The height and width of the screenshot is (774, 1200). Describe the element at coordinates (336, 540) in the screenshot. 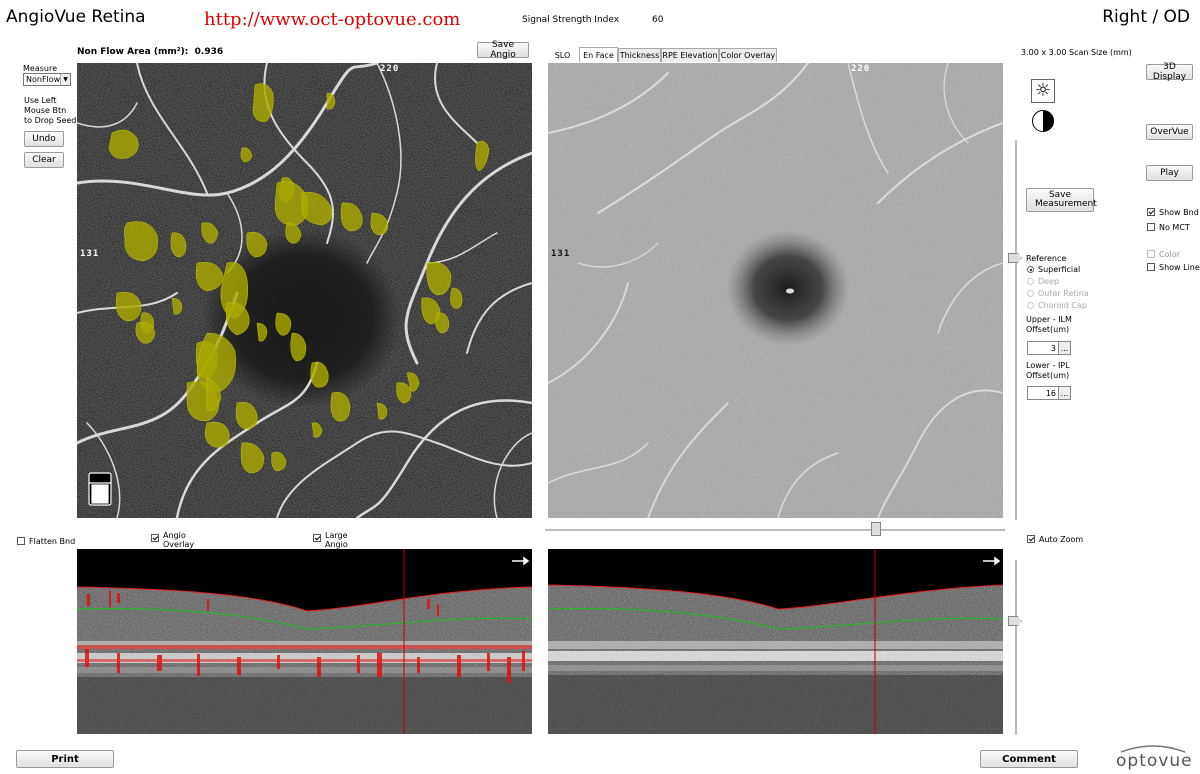

I see `checkbox-label: Large Angio` at that location.